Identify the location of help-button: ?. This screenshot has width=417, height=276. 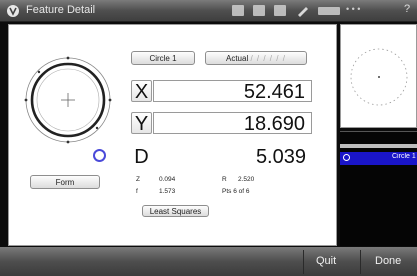
(407, 9).